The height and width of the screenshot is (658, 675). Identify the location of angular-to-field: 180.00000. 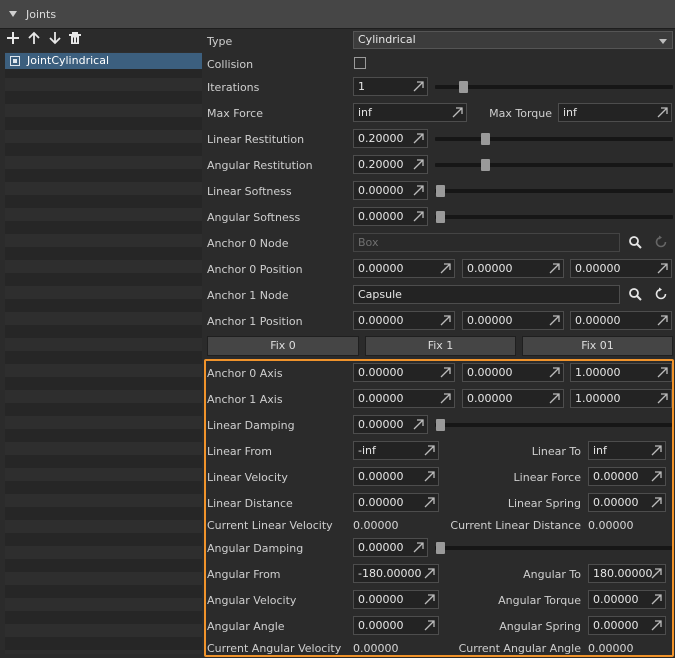
(627, 573).